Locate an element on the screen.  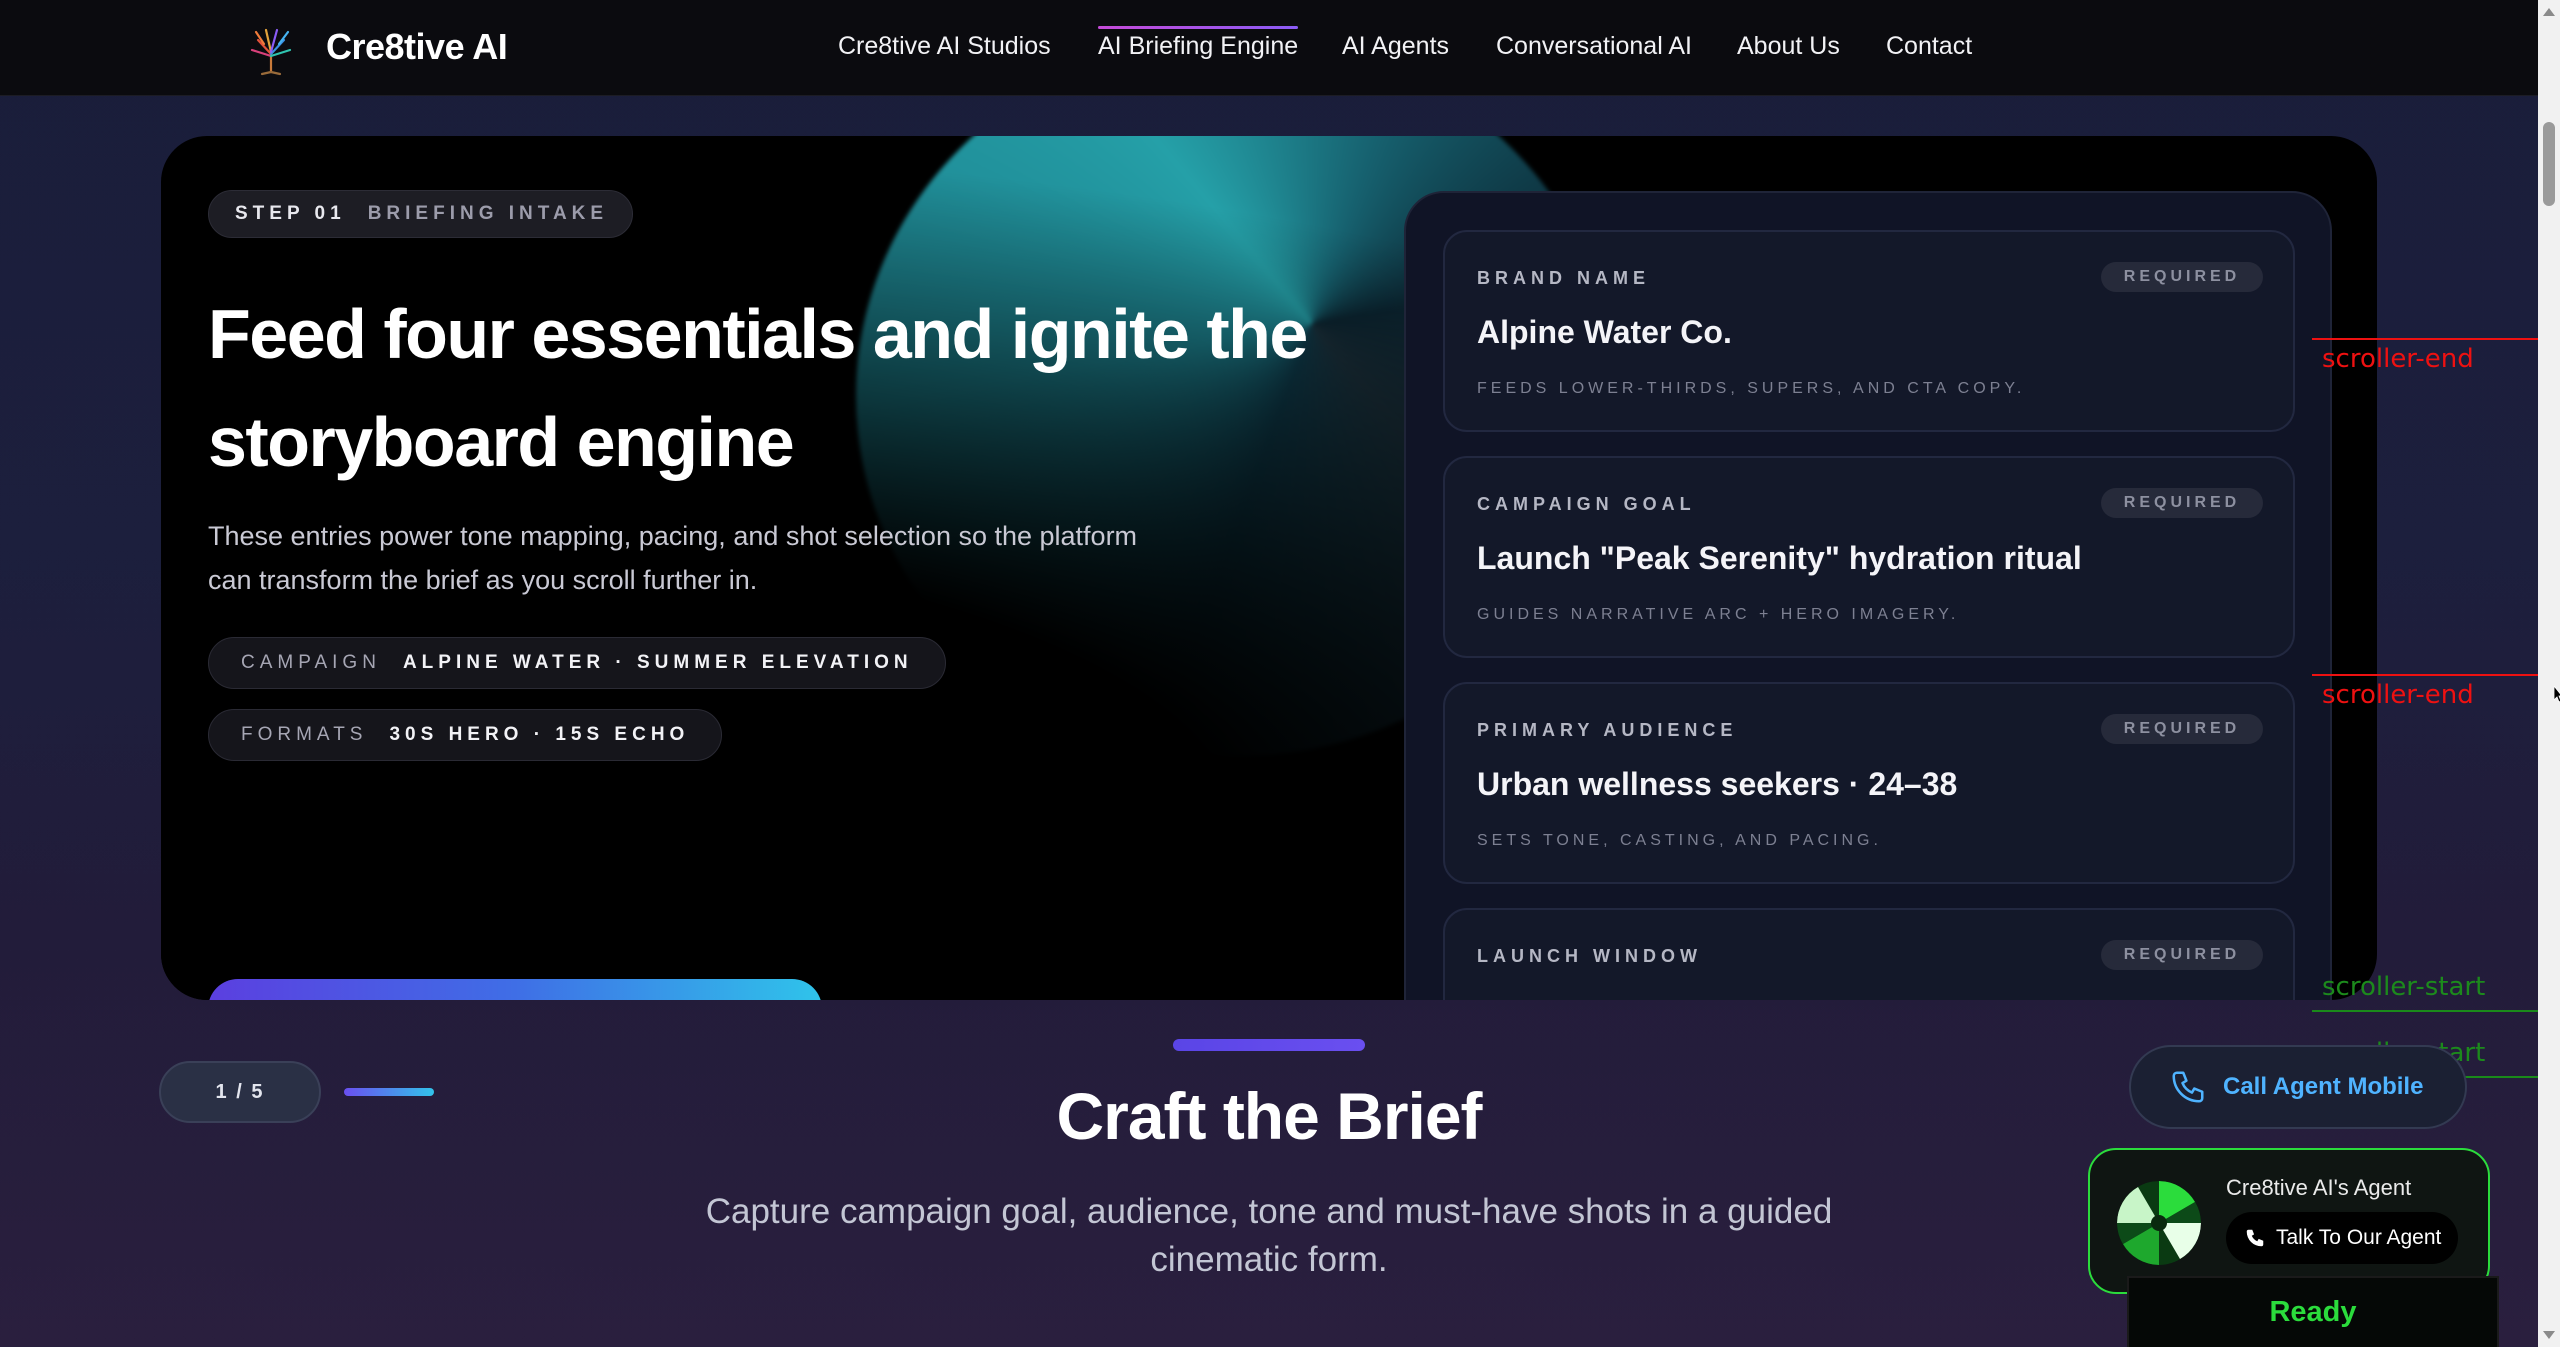
field-label: LAUNCH WINDOW is located at coordinates (1589, 956).